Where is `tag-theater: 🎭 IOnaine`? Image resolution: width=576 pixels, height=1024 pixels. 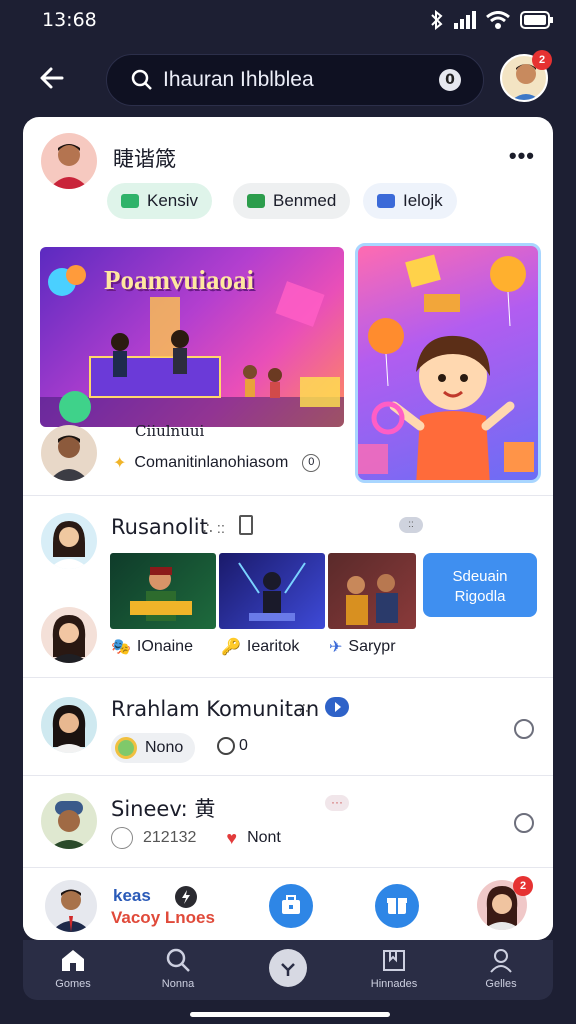 tag-theater: 🎭 IOnaine is located at coordinates (152, 647).